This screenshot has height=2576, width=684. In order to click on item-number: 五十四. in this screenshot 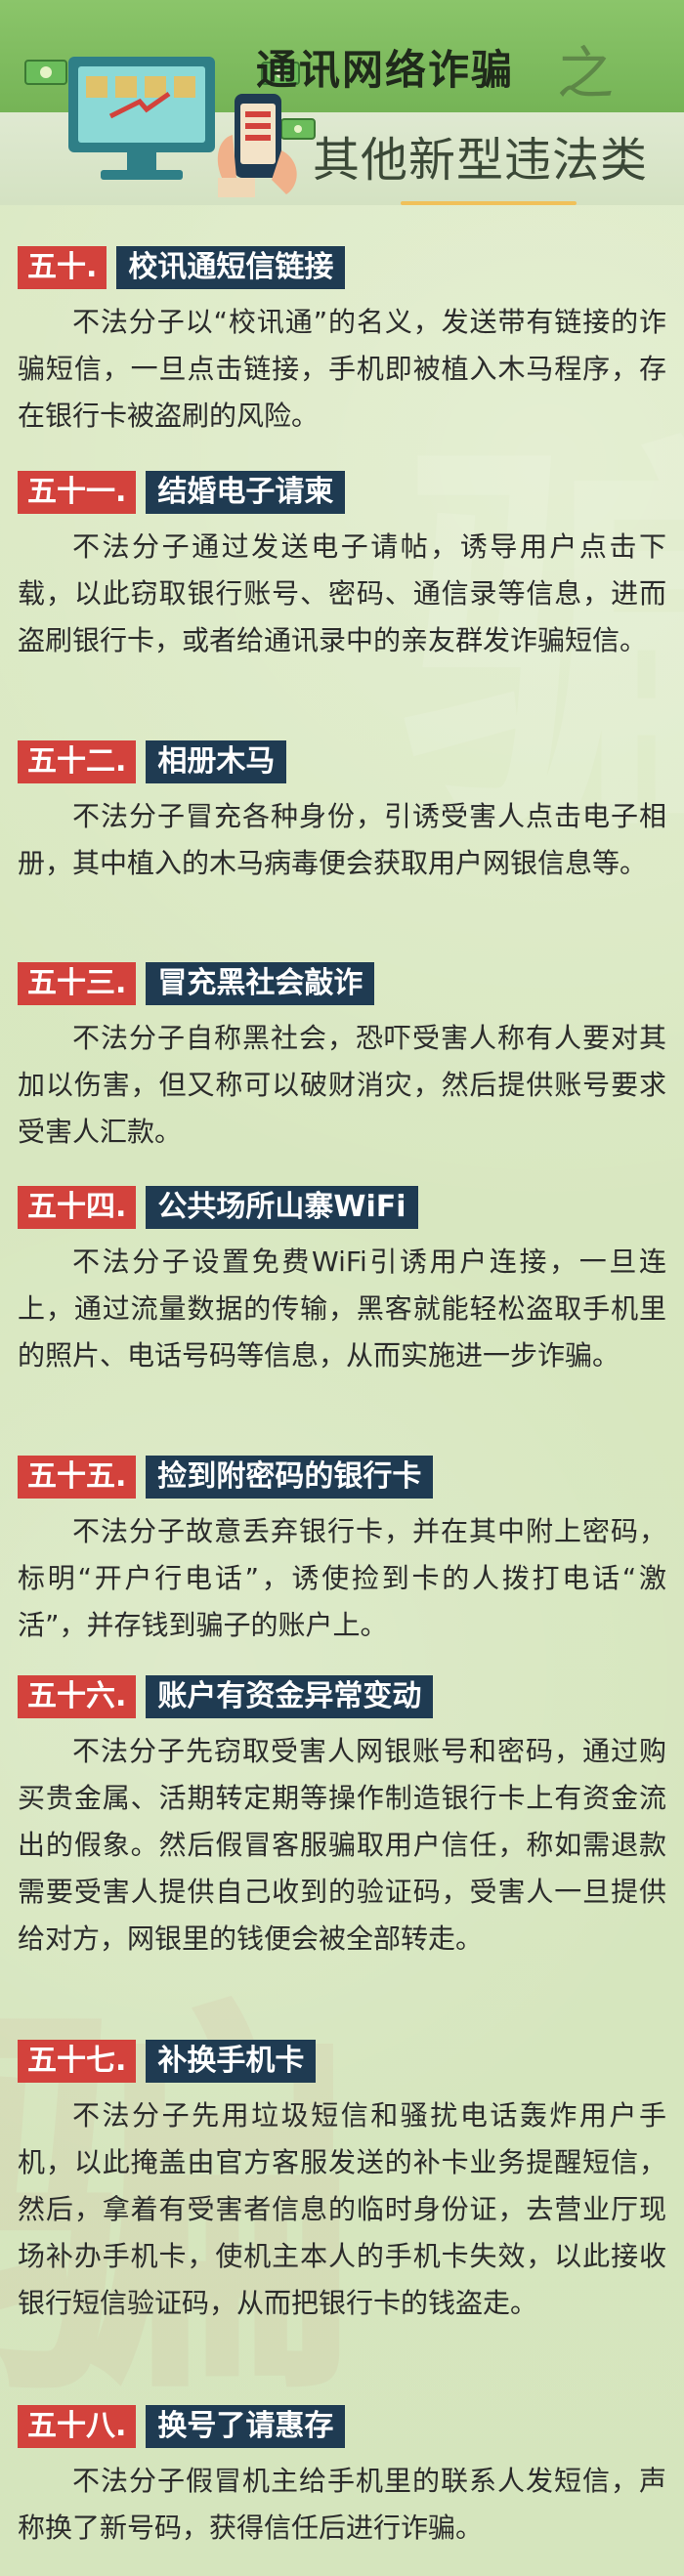, I will do `click(77, 1207)`.